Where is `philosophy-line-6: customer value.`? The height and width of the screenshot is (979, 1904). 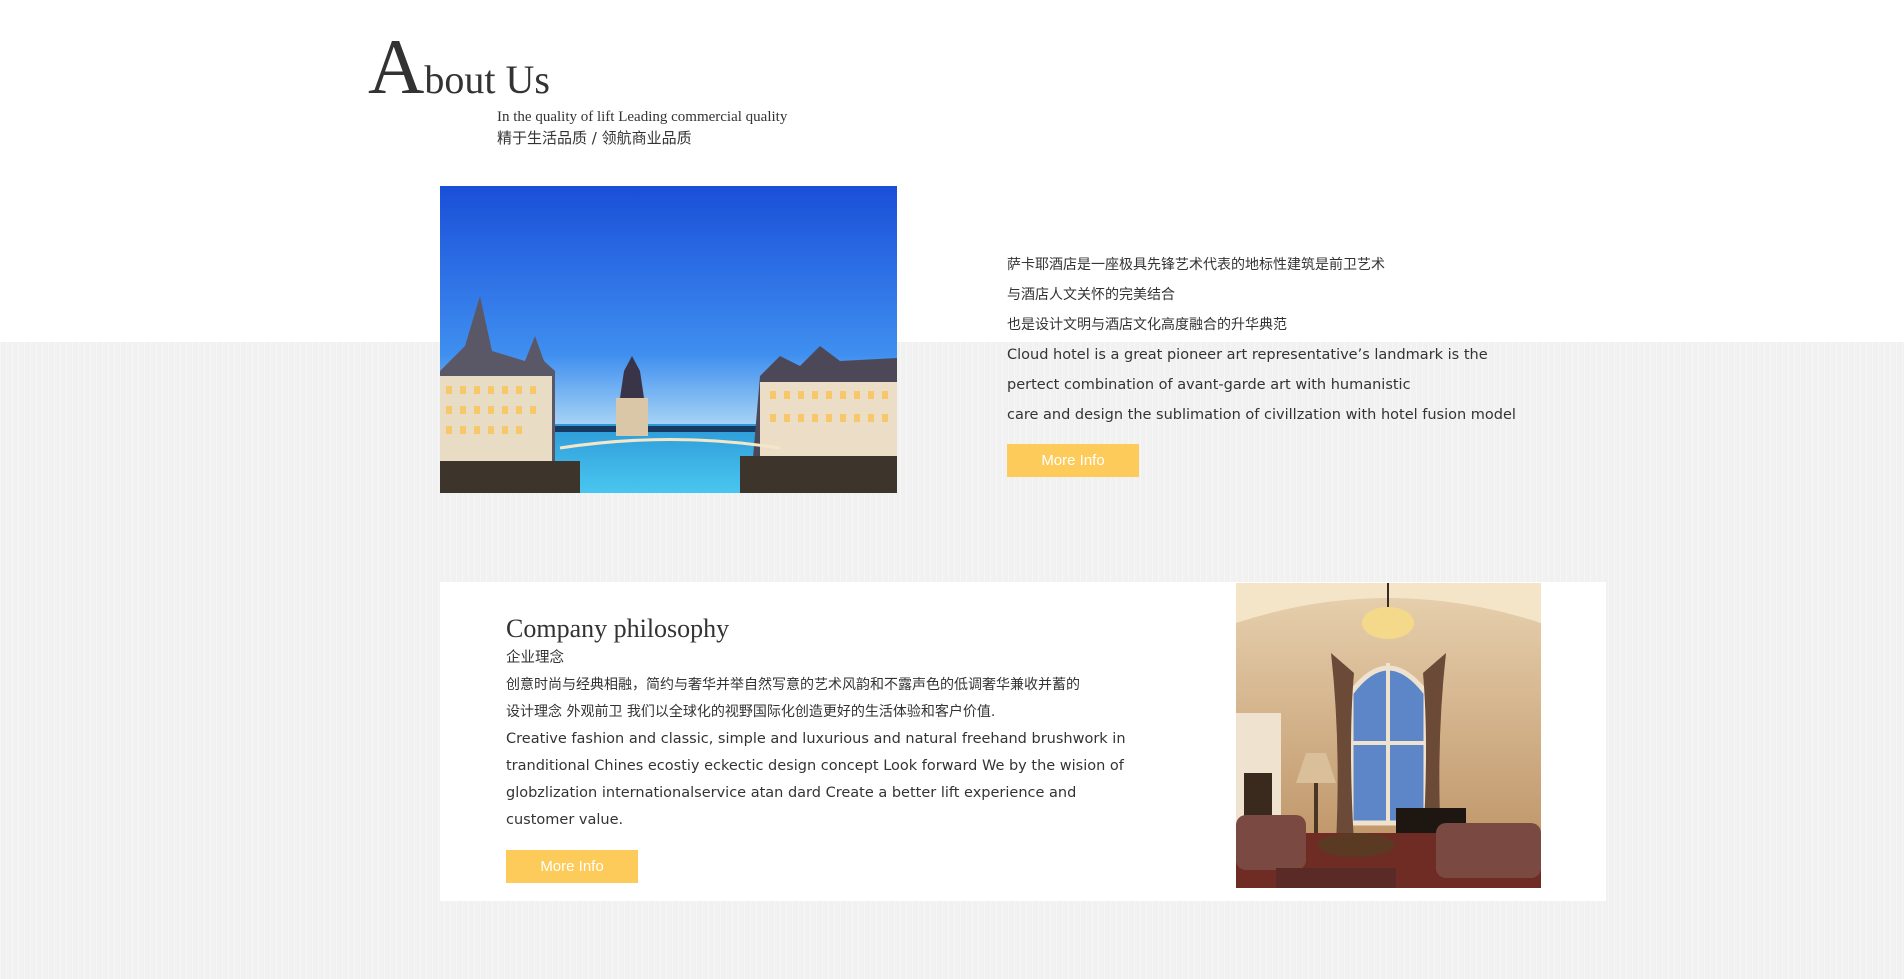 philosophy-line-6: customer value. is located at coordinates (565, 820).